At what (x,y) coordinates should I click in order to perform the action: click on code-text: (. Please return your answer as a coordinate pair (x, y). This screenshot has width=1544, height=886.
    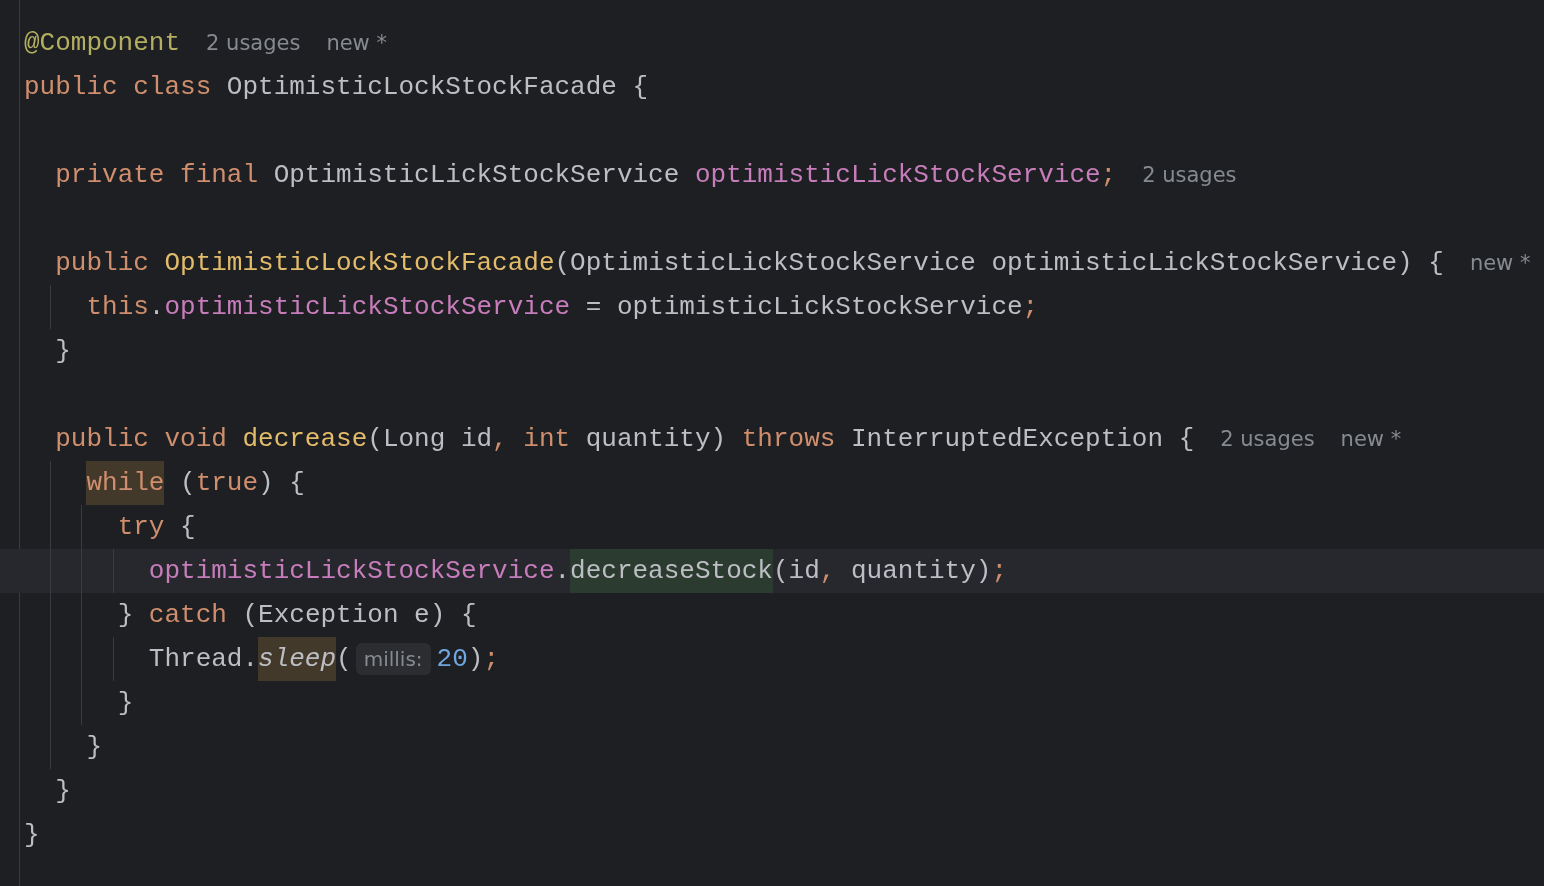
    Looking at the image, I should click on (344, 659).